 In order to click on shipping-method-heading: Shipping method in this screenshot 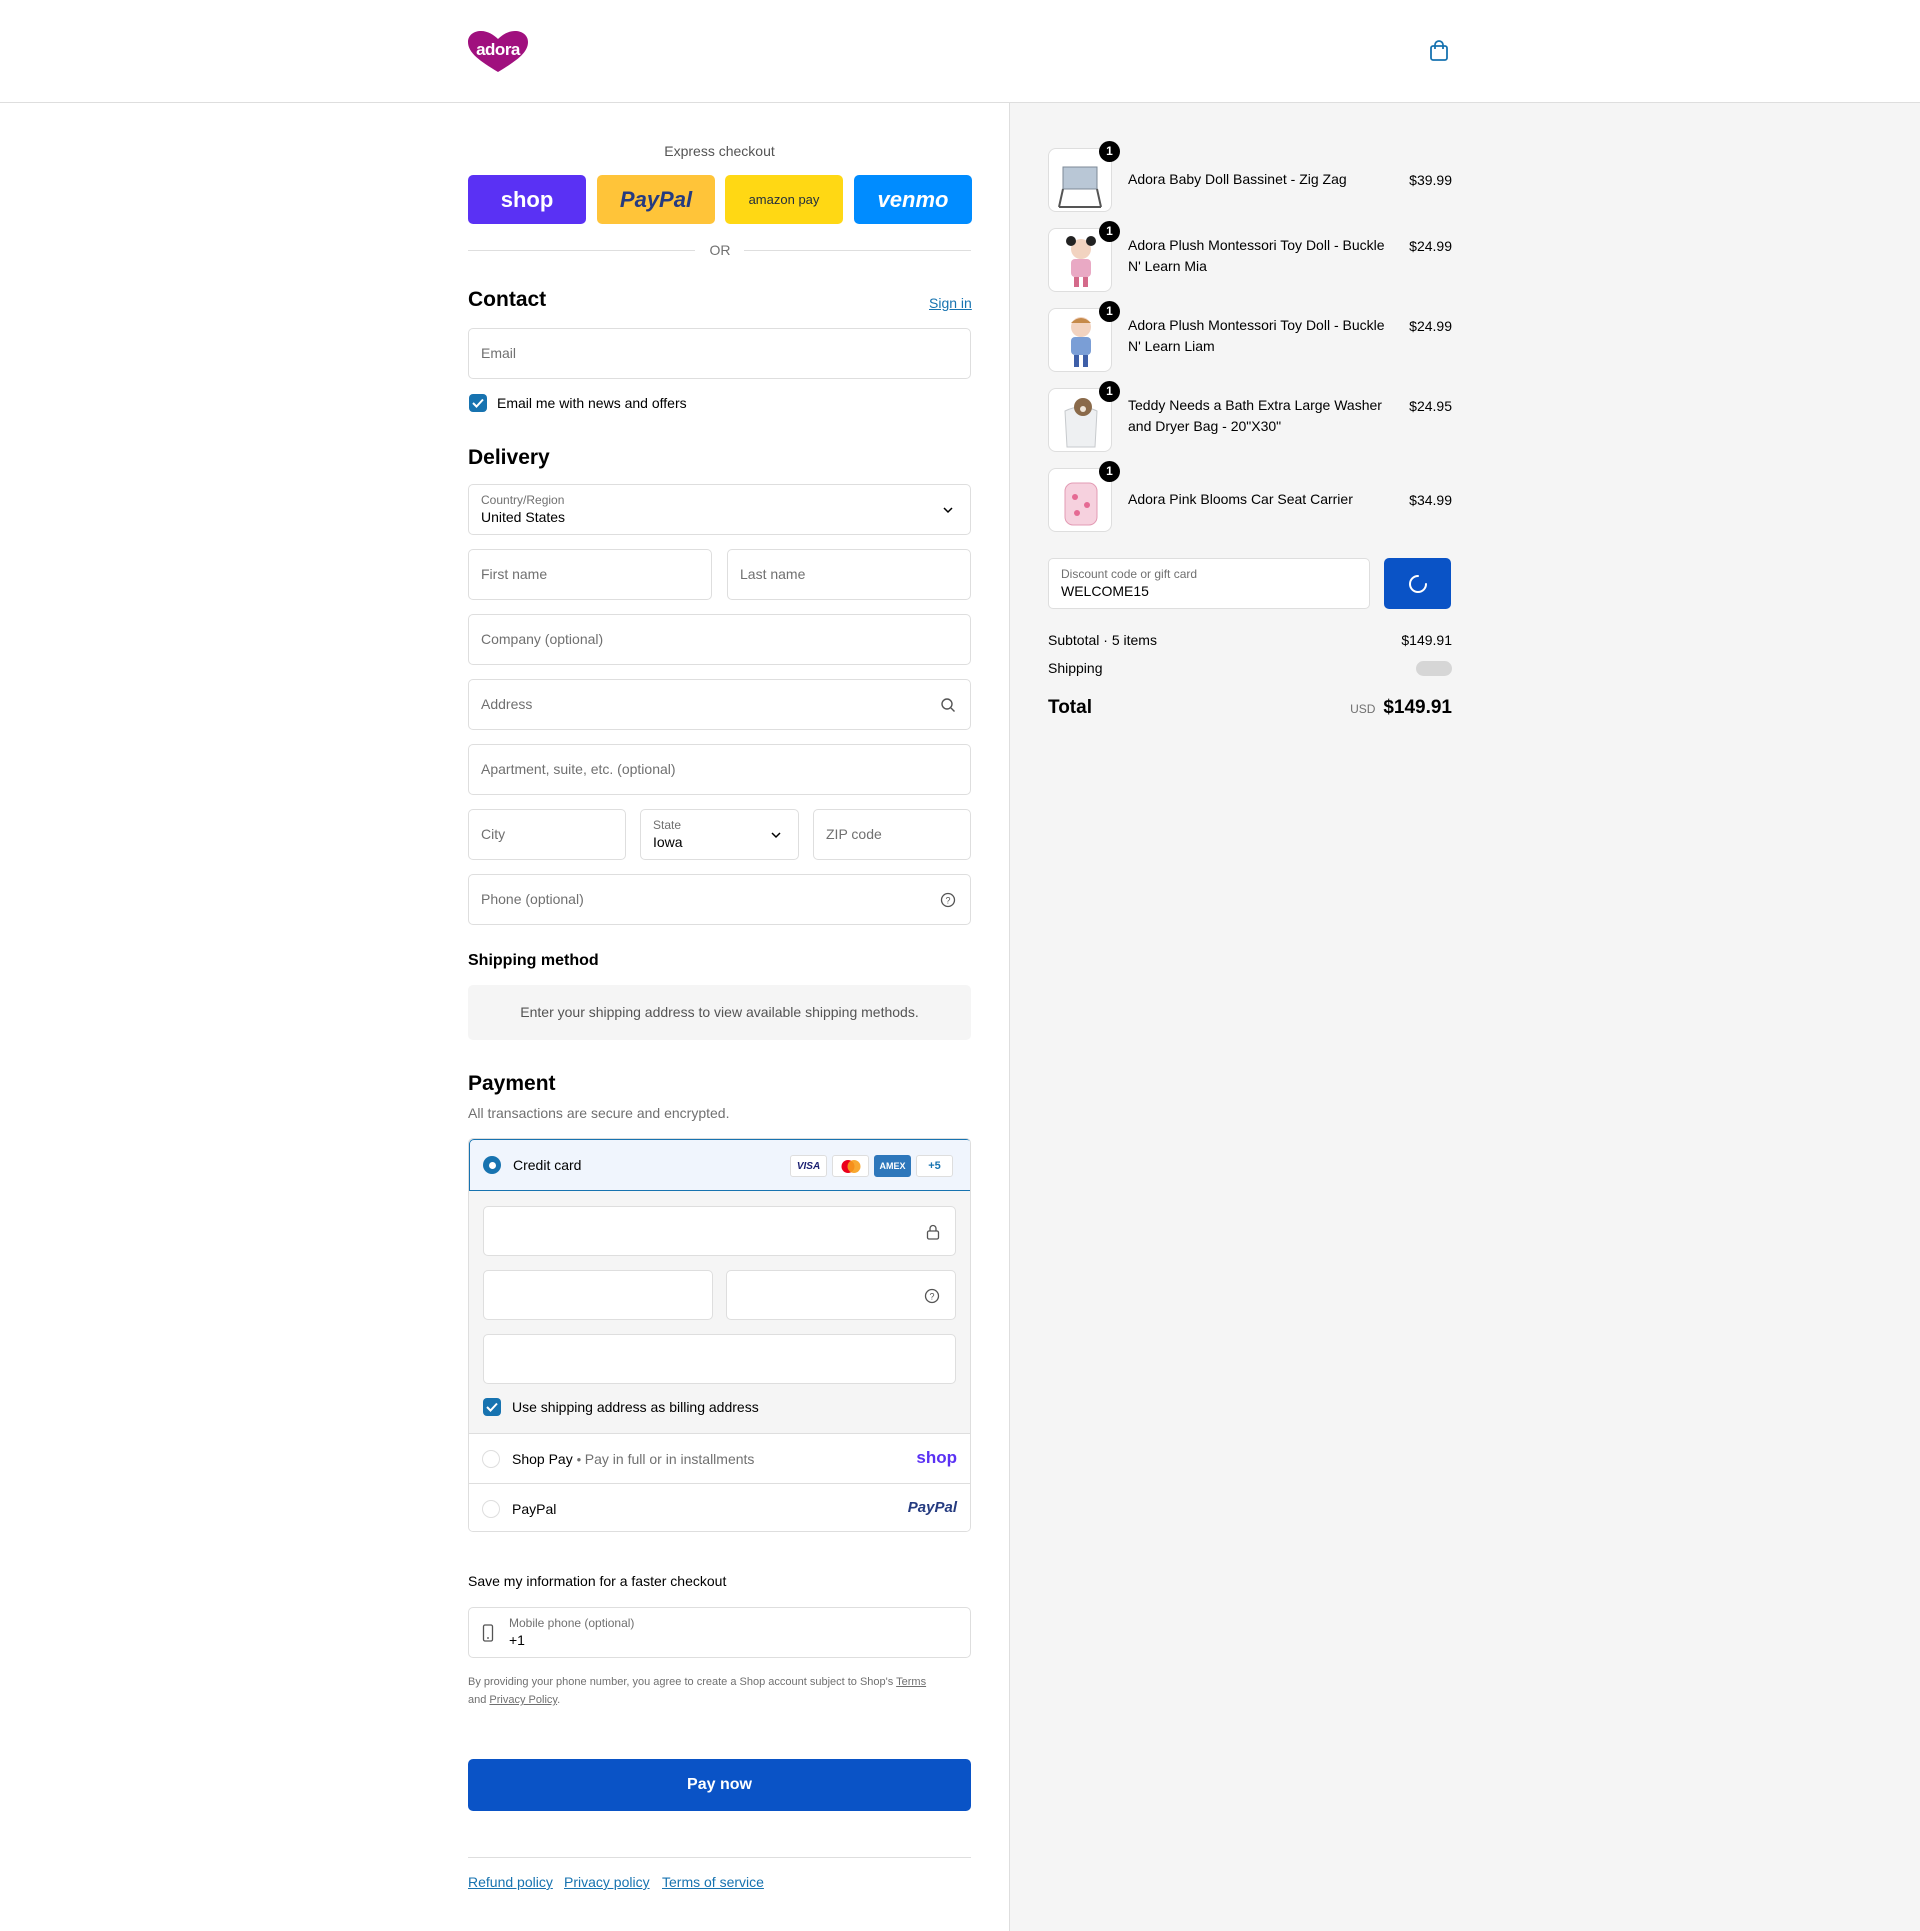, I will do `click(533, 960)`.